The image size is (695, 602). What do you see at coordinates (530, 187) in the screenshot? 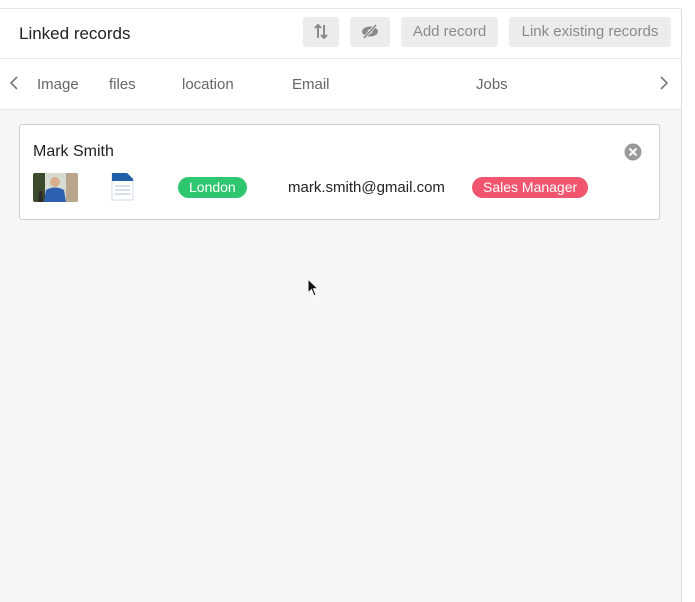
I see `job-tag: Sales Manager` at bounding box center [530, 187].